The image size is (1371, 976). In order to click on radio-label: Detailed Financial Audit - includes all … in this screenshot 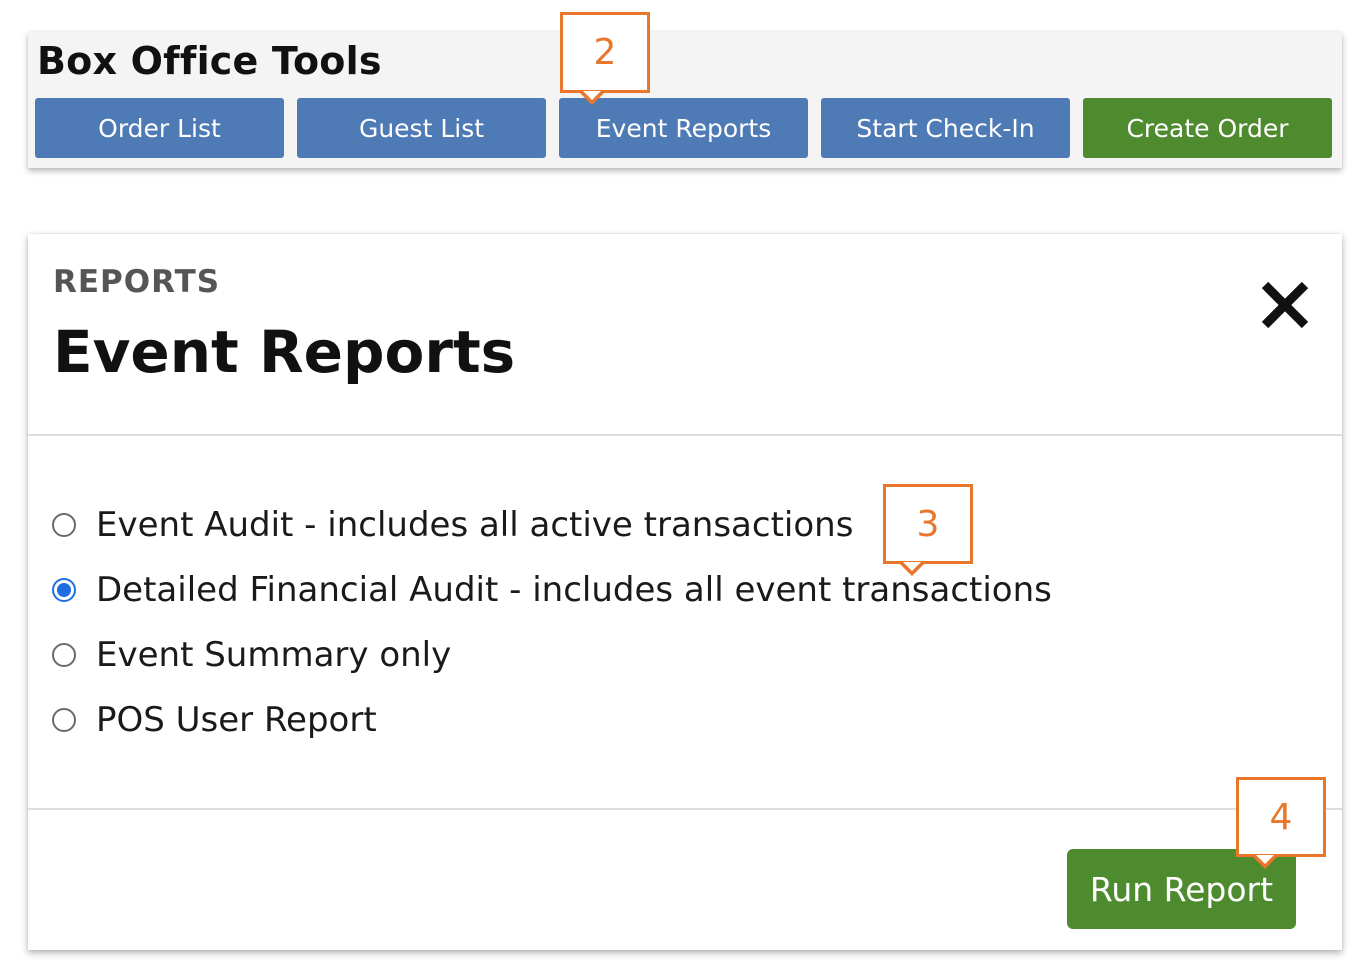, I will do `click(574, 590)`.